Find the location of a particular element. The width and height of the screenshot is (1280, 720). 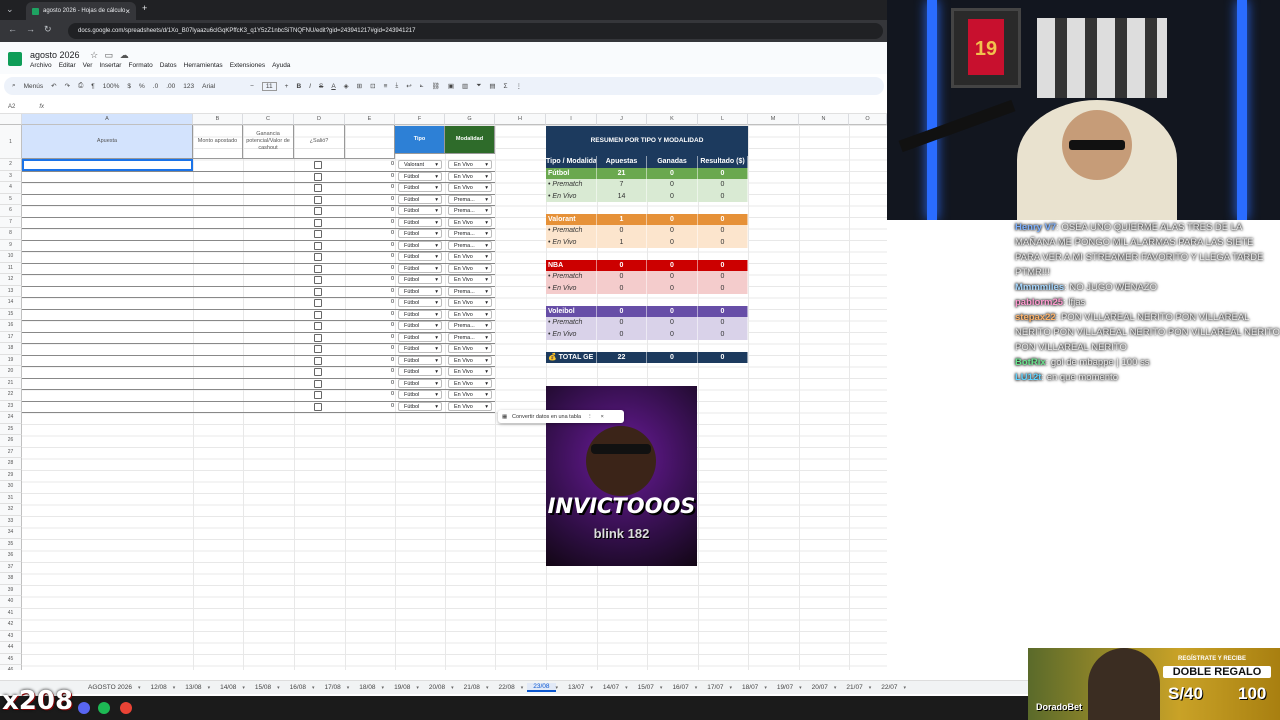

chat-username: pablorm25 is located at coordinates (1039, 302).